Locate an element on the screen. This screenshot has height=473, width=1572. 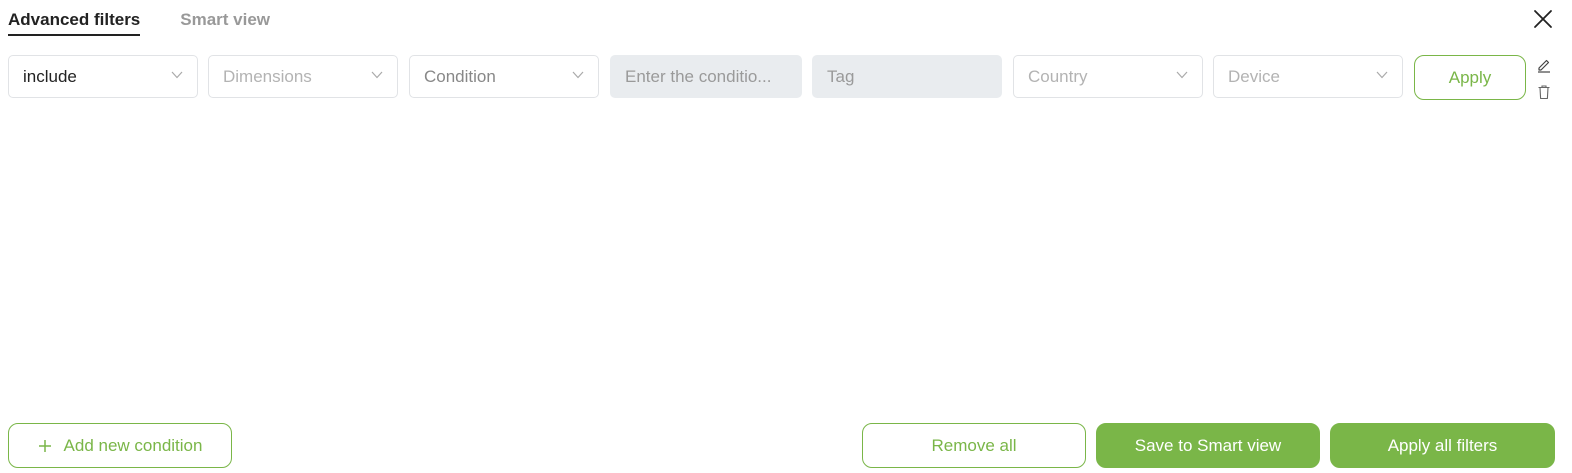
trash-icon is located at coordinates (1544, 92).